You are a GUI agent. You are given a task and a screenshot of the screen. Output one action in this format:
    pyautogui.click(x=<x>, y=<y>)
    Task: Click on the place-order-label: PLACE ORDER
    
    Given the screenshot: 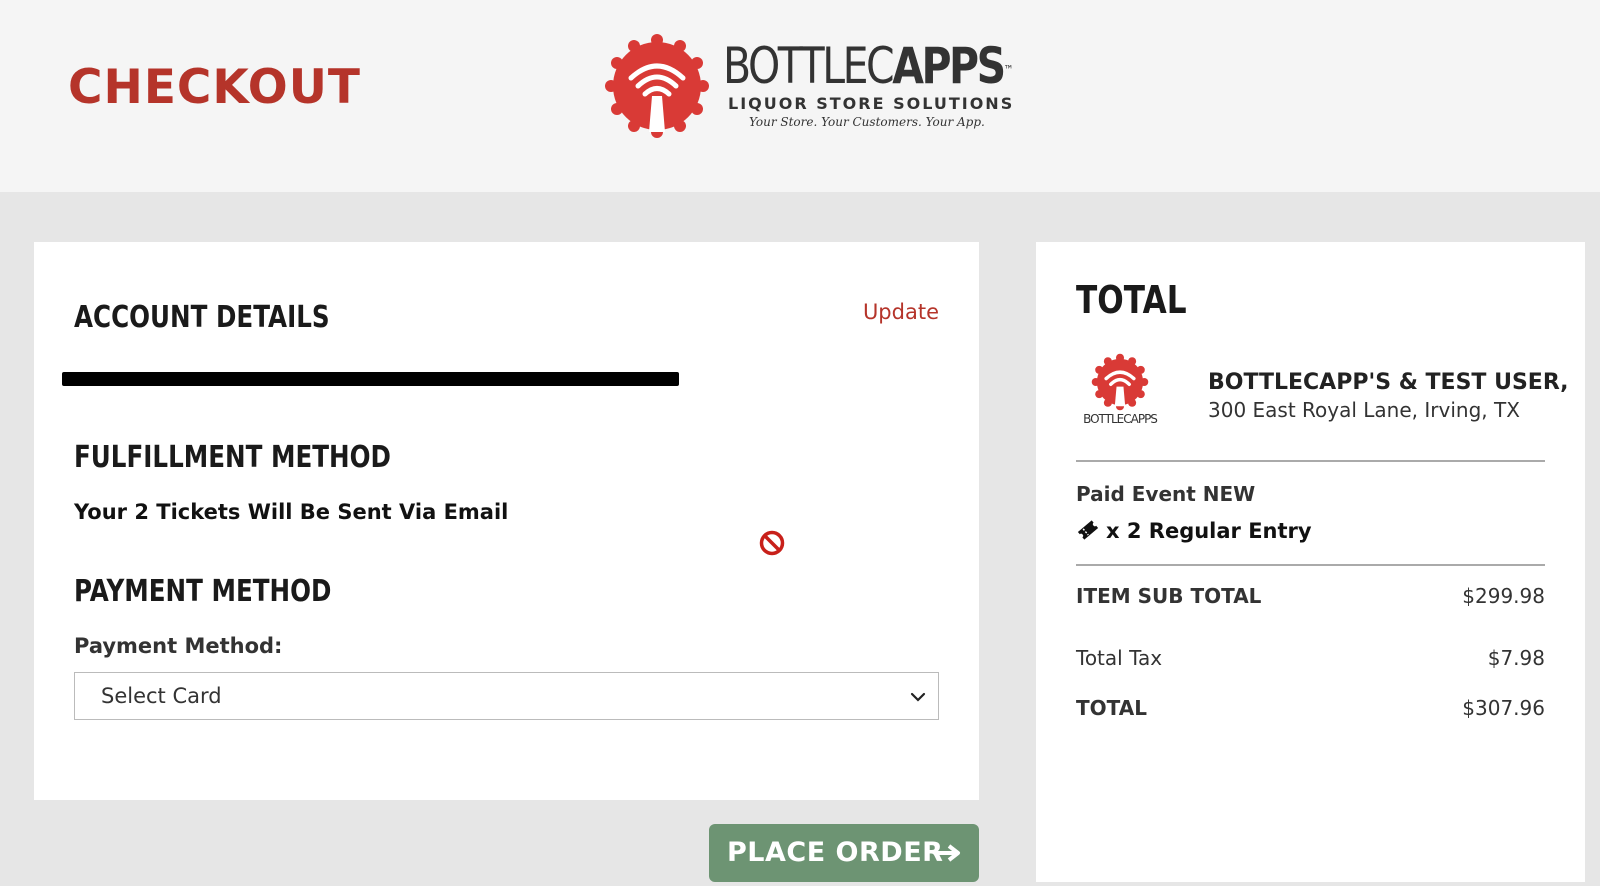 What is the action you would take?
    pyautogui.click(x=835, y=852)
    